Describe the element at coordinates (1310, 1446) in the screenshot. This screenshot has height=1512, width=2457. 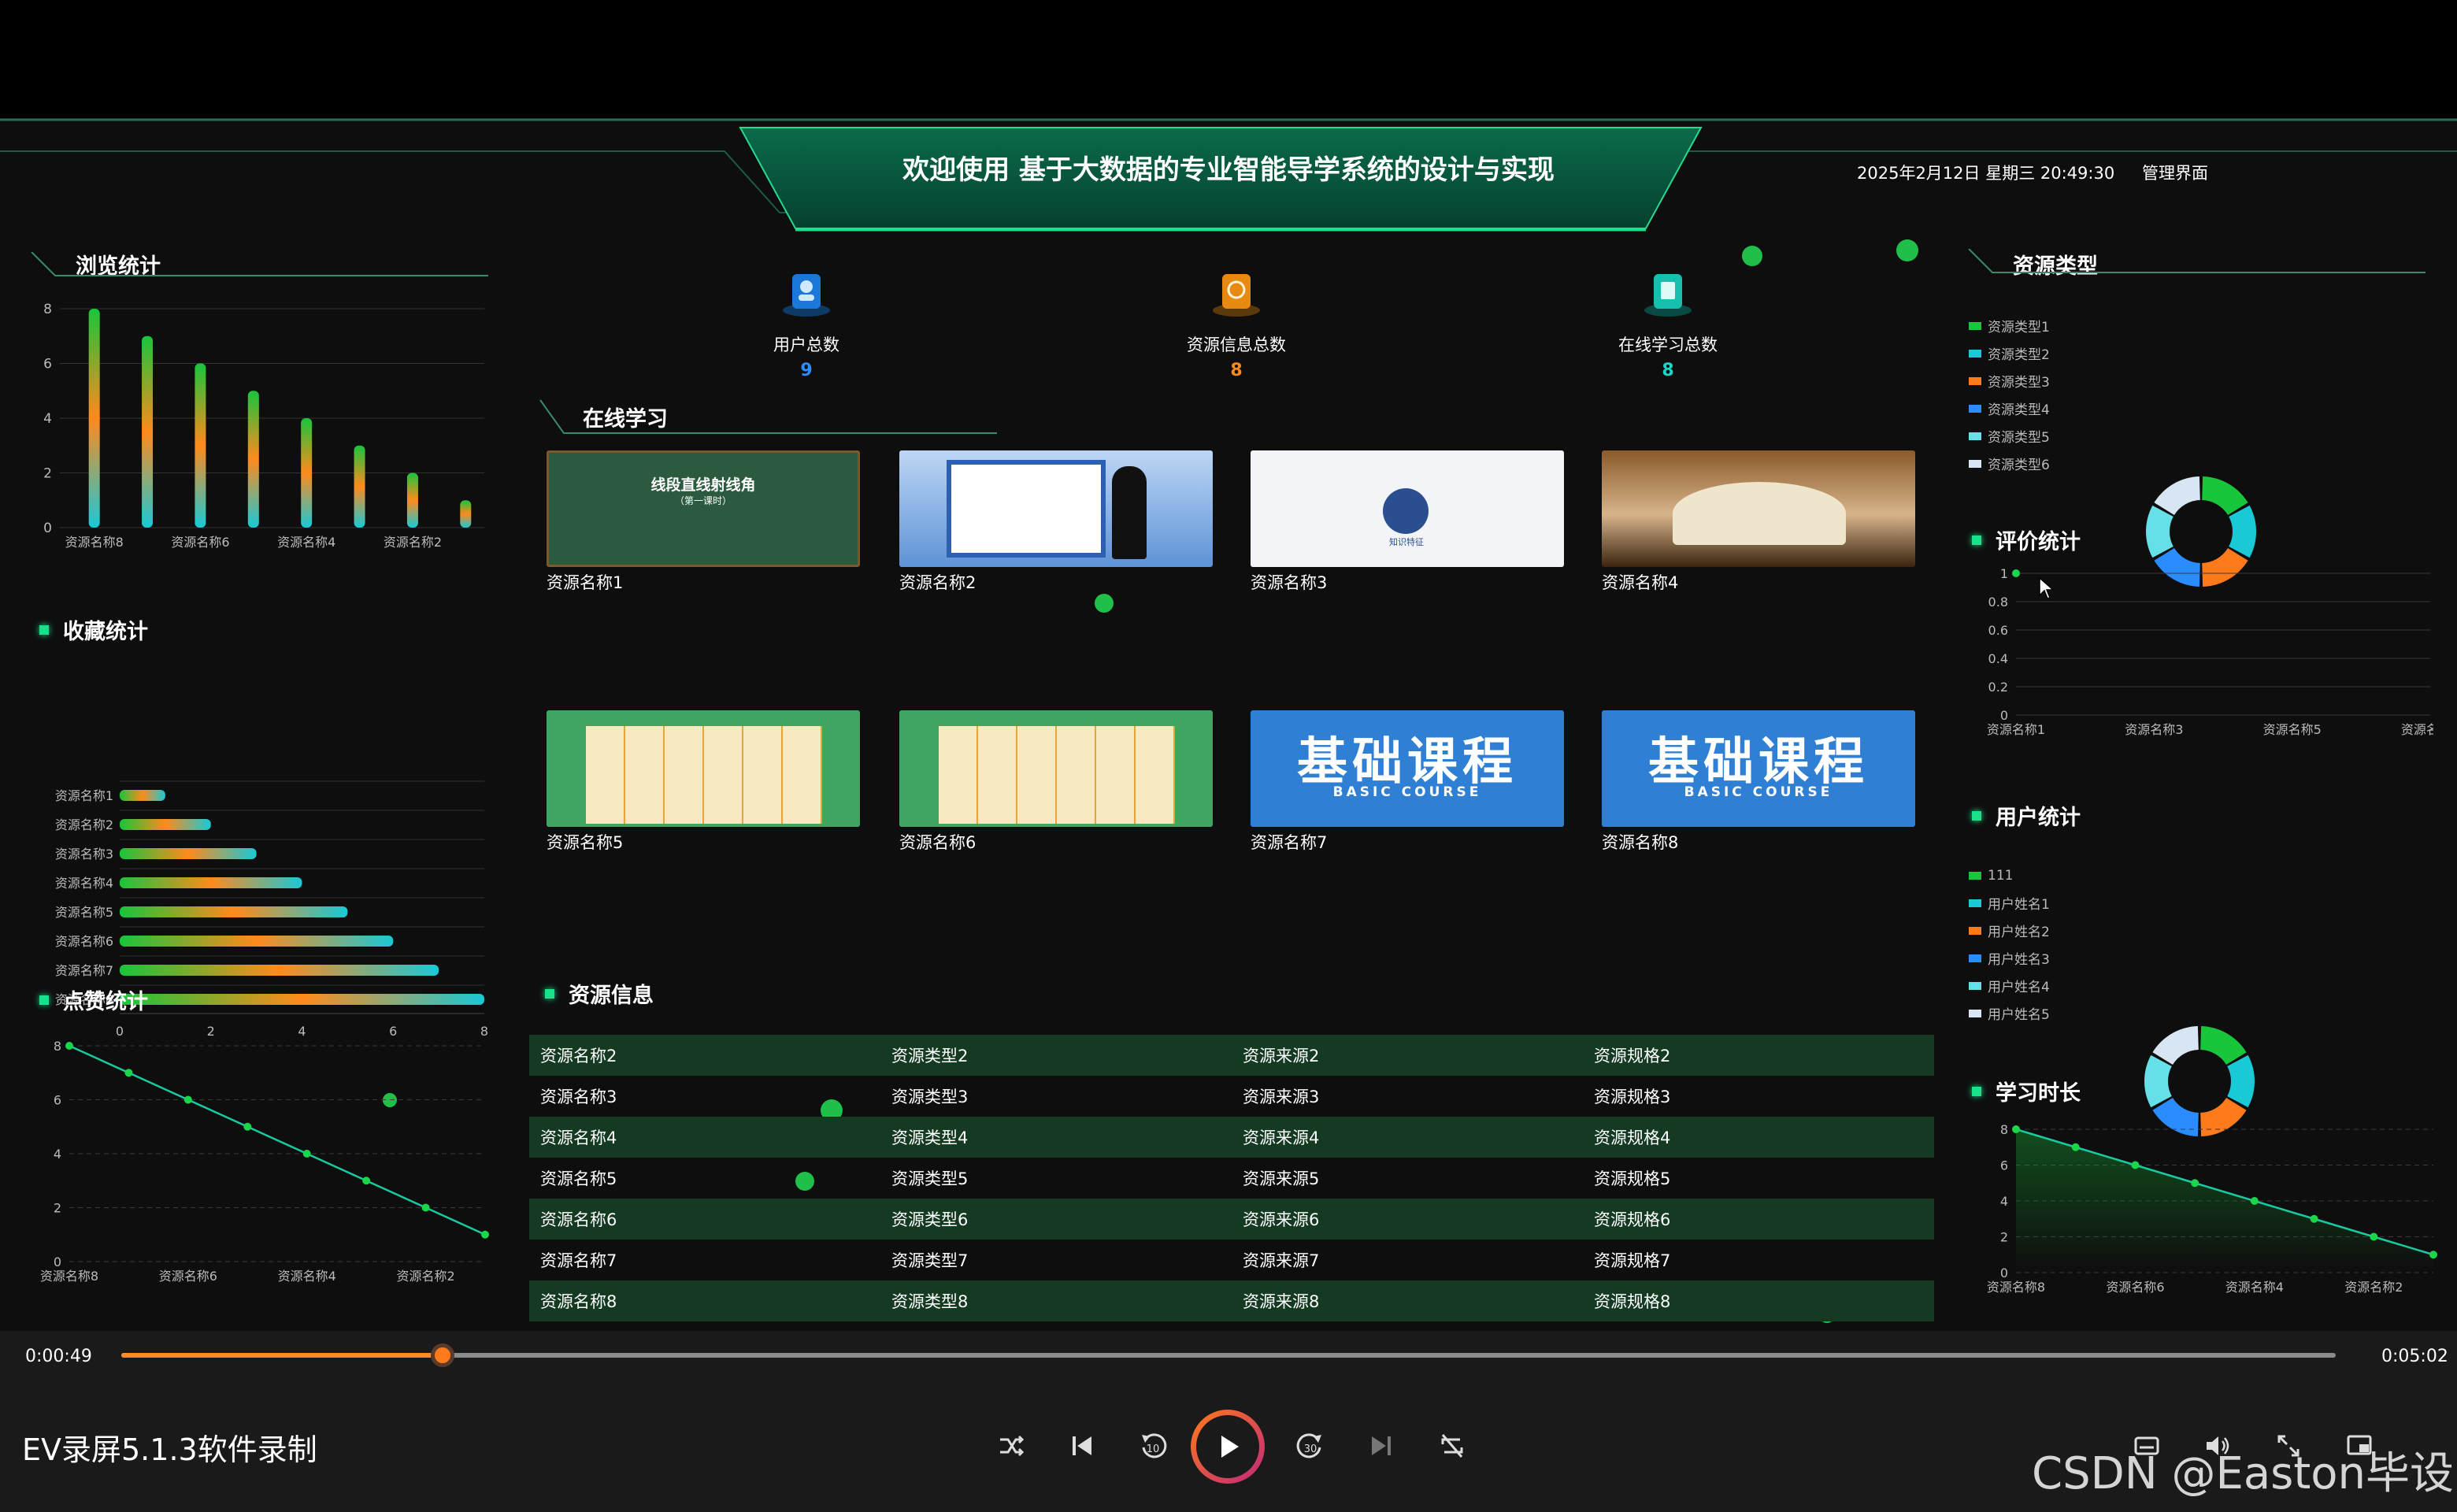
I see `forward-30-button: 30` at that location.